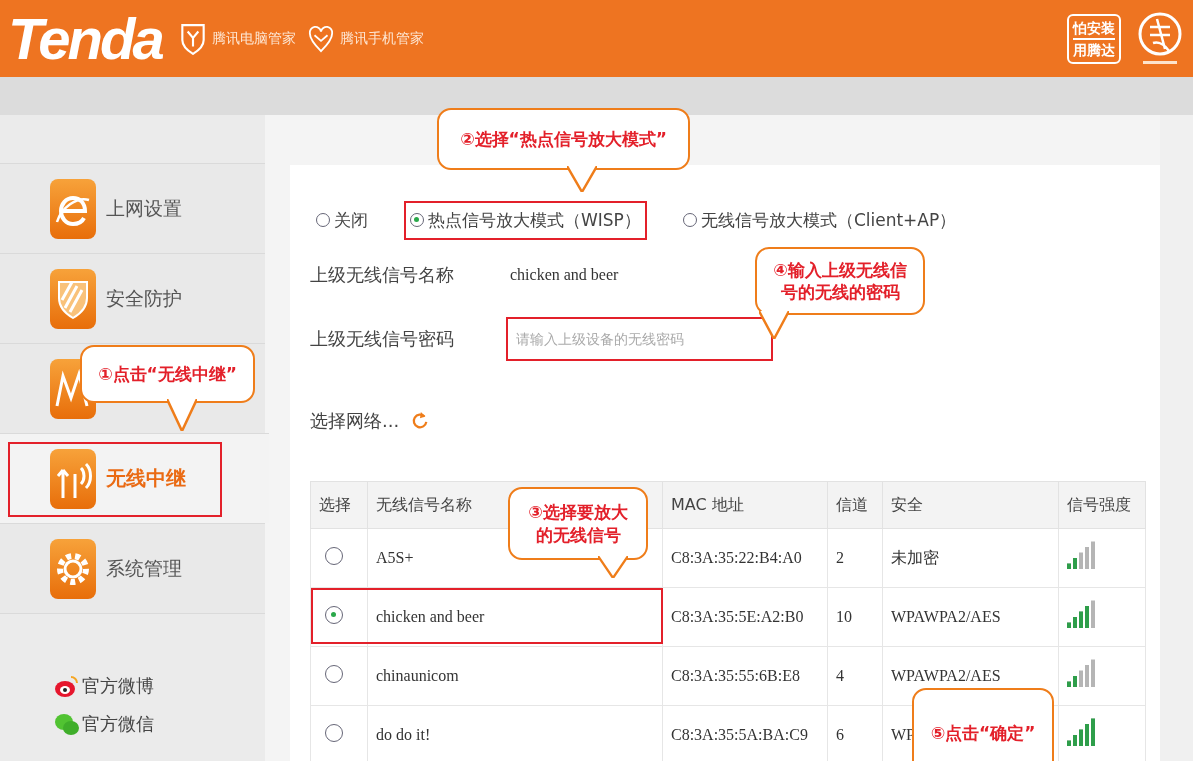  Describe the element at coordinates (144, 208) in the screenshot. I see `sidebar-label: 上网设置` at that location.